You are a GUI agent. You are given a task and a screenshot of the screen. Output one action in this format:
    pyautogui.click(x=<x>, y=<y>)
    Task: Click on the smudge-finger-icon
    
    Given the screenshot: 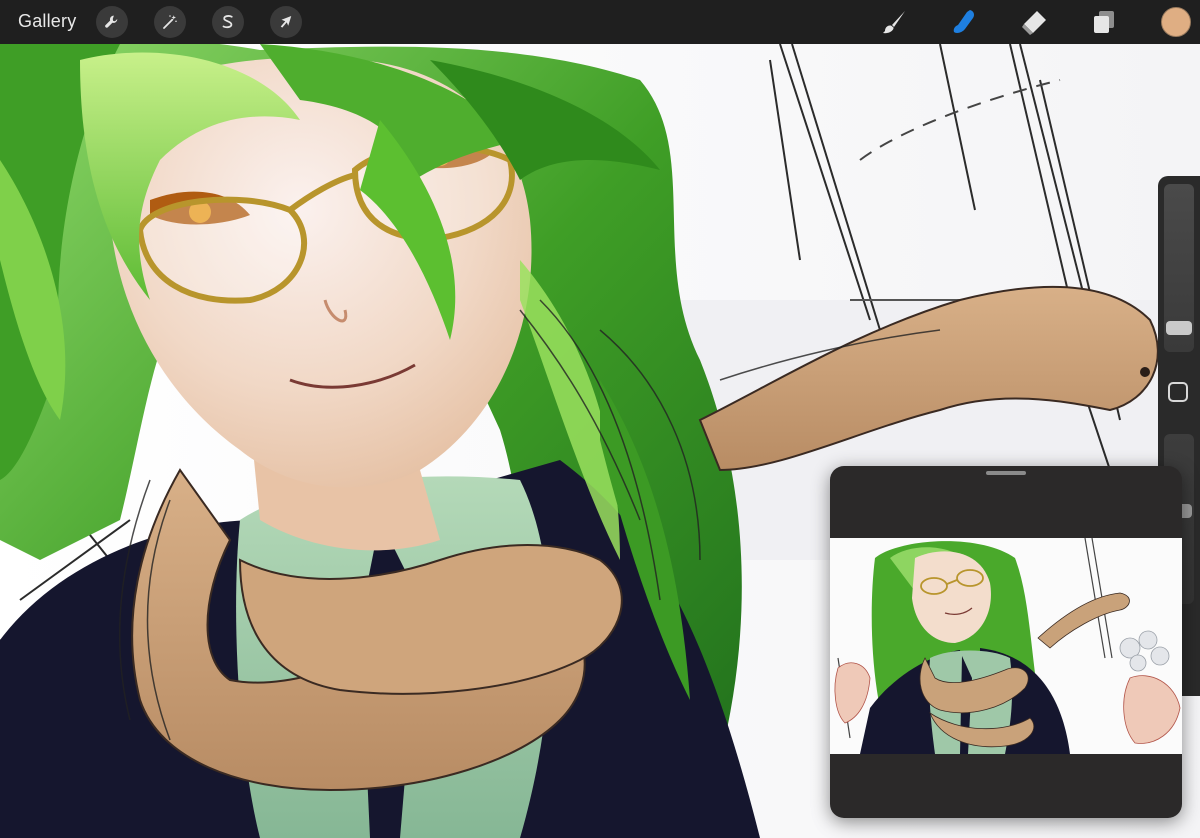 What is the action you would take?
    pyautogui.click(x=963, y=21)
    